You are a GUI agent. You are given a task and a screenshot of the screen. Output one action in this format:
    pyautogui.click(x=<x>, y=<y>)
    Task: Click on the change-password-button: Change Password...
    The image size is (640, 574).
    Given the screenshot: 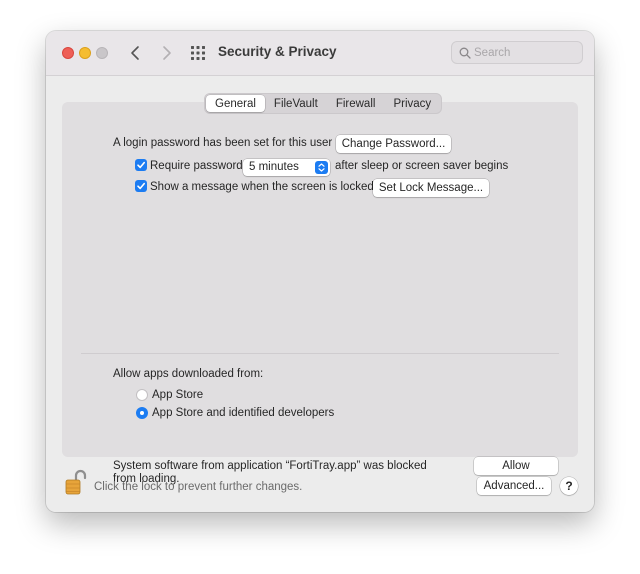 What is the action you would take?
    pyautogui.click(x=393, y=144)
    